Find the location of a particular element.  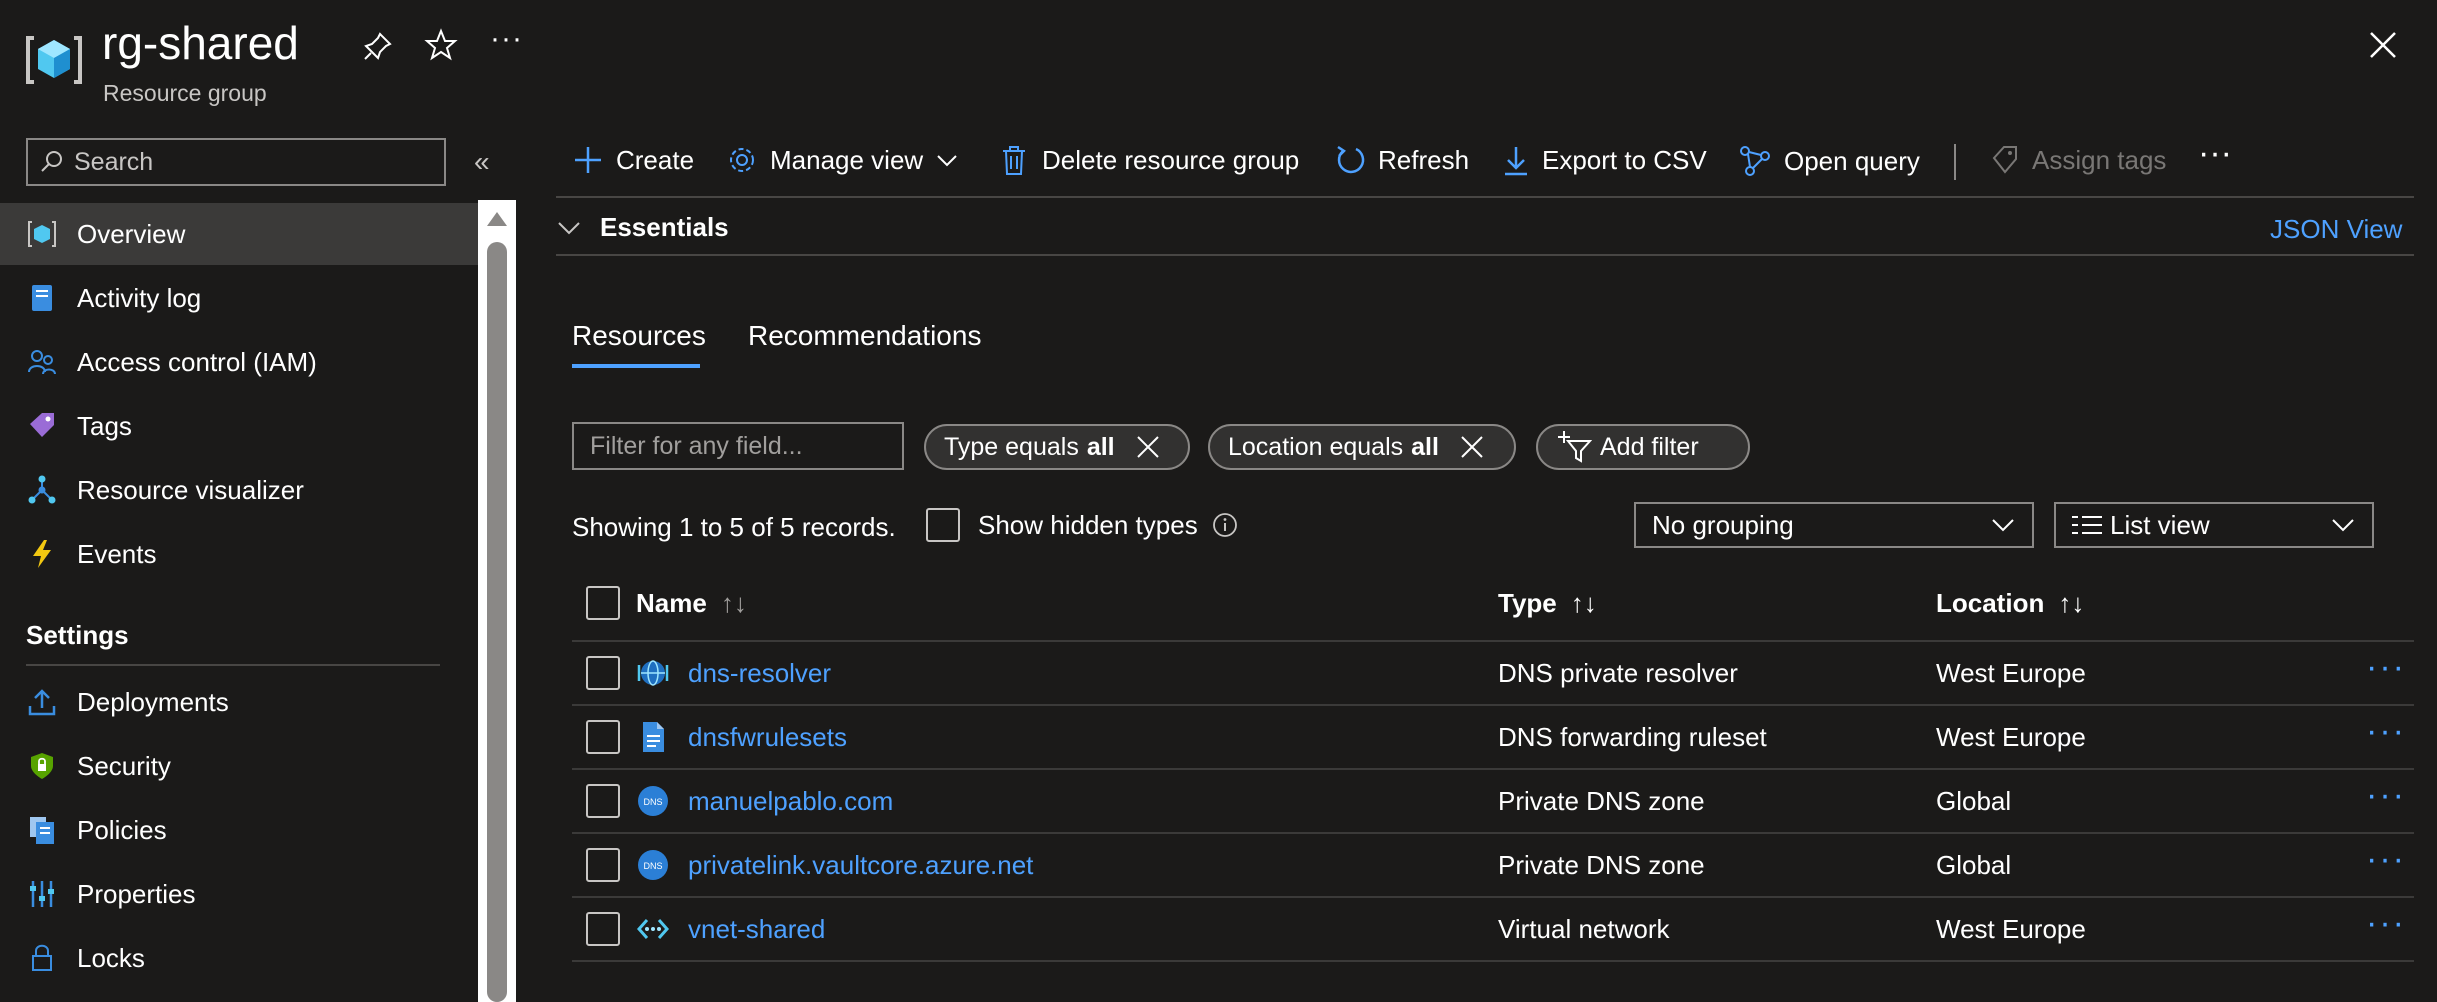

page-subtitle: Resource group is located at coordinates (185, 93).